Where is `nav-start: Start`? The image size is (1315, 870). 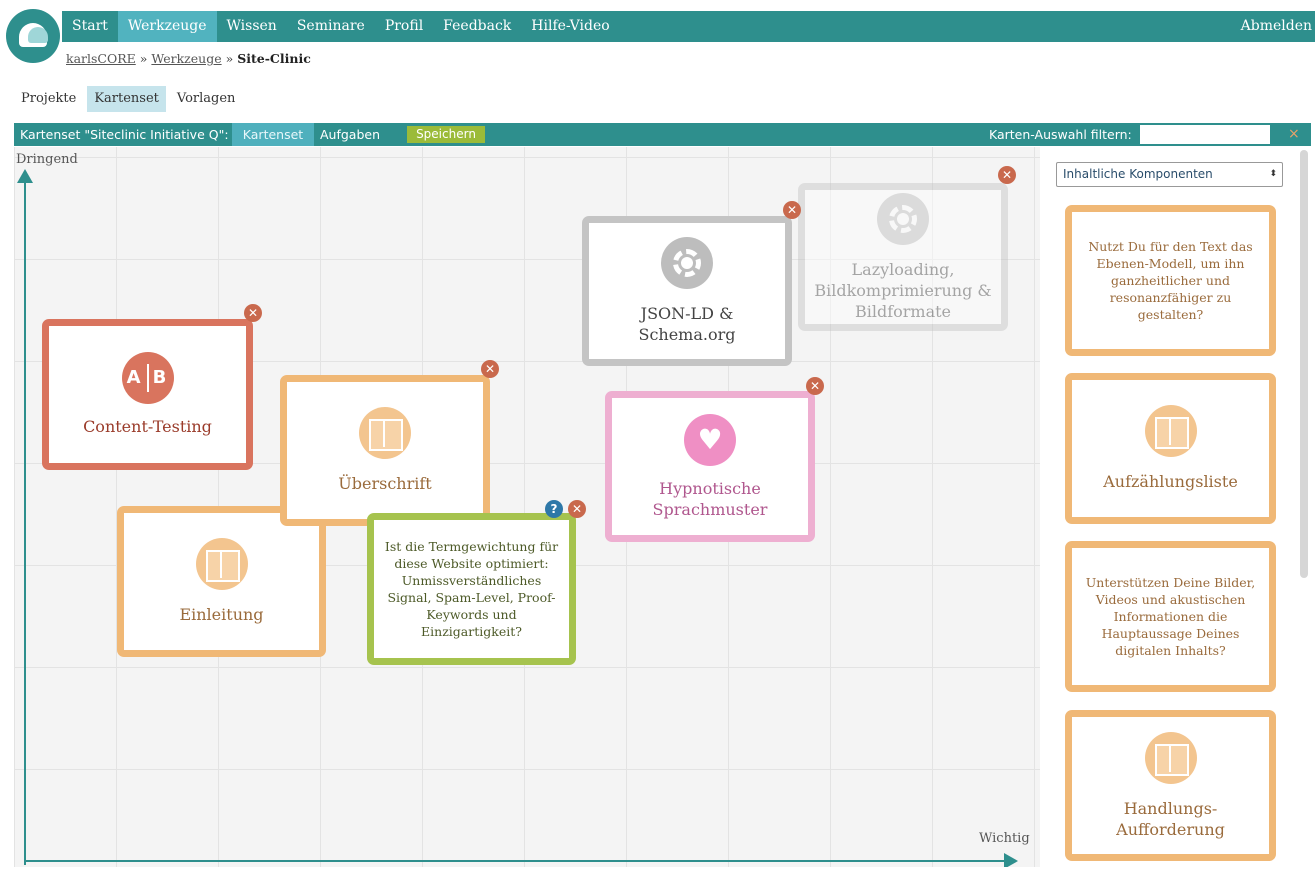
nav-start: Start is located at coordinates (90, 26).